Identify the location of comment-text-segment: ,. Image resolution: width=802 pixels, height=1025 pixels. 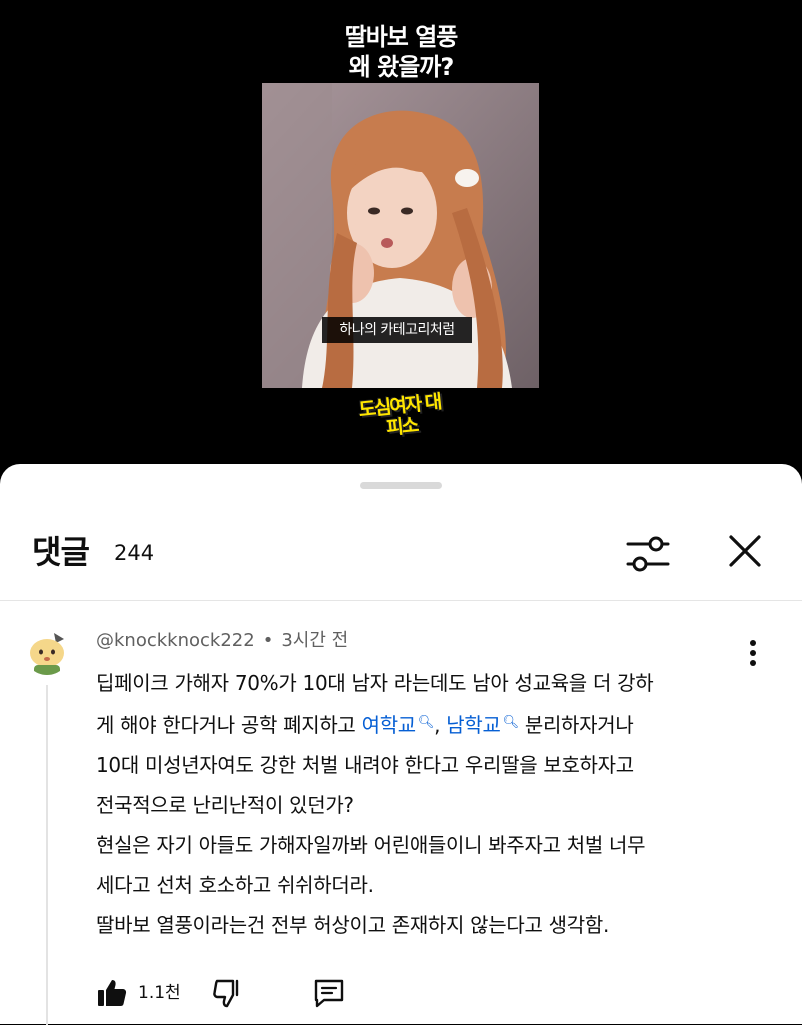
(440, 725).